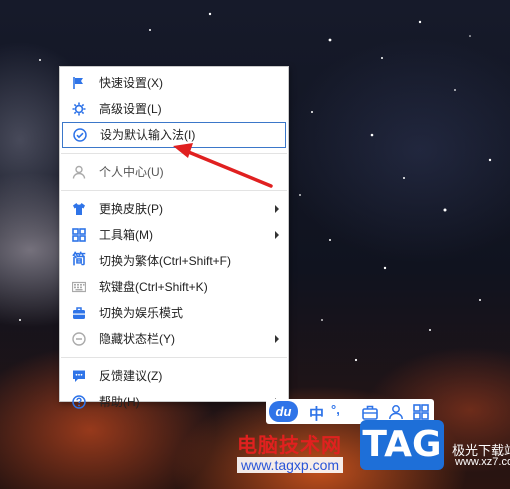 The image size is (510, 489). I want to click on menu-item-label: 软键盘(Ctrl+Shift+K), so click(153, 287).